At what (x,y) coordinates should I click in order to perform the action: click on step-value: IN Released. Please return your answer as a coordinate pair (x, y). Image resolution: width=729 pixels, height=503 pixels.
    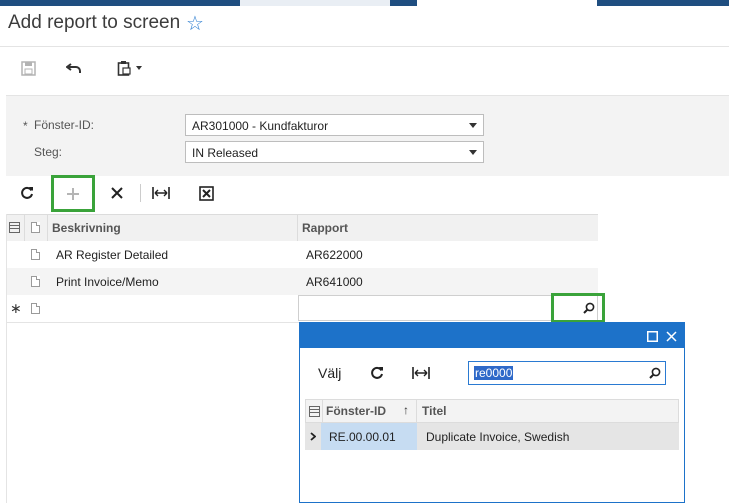
    Looking at the image, I should click on (225, 153).